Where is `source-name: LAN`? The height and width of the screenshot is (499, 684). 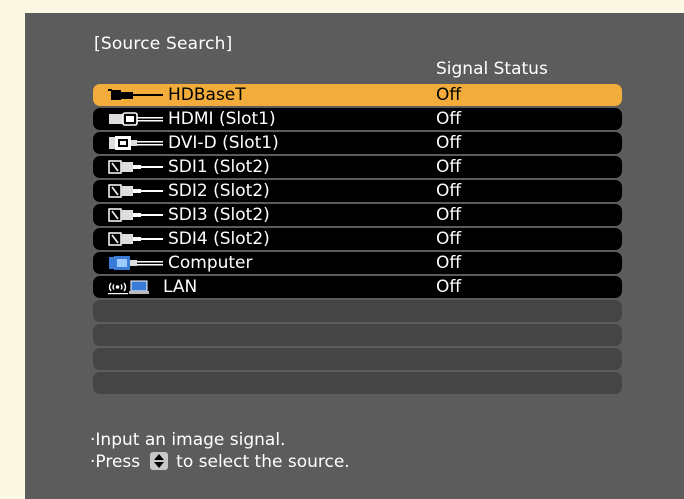 source-name: LAN is located at coordinates (180, 287).